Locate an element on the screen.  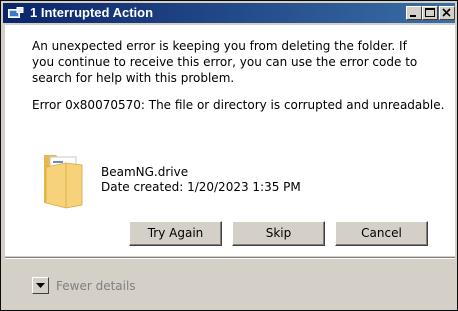
close-icon is located at coordinates (446, 12).